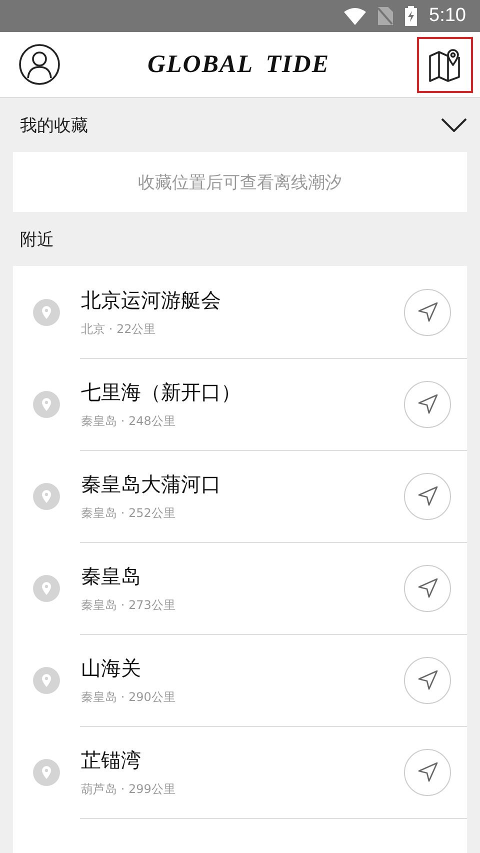 The width and height of the screenshot is (480, 853). Describe the element at coordinates (238, 64) in the screenshot. I see `app-title: GLOBAL TIDE` at that location.